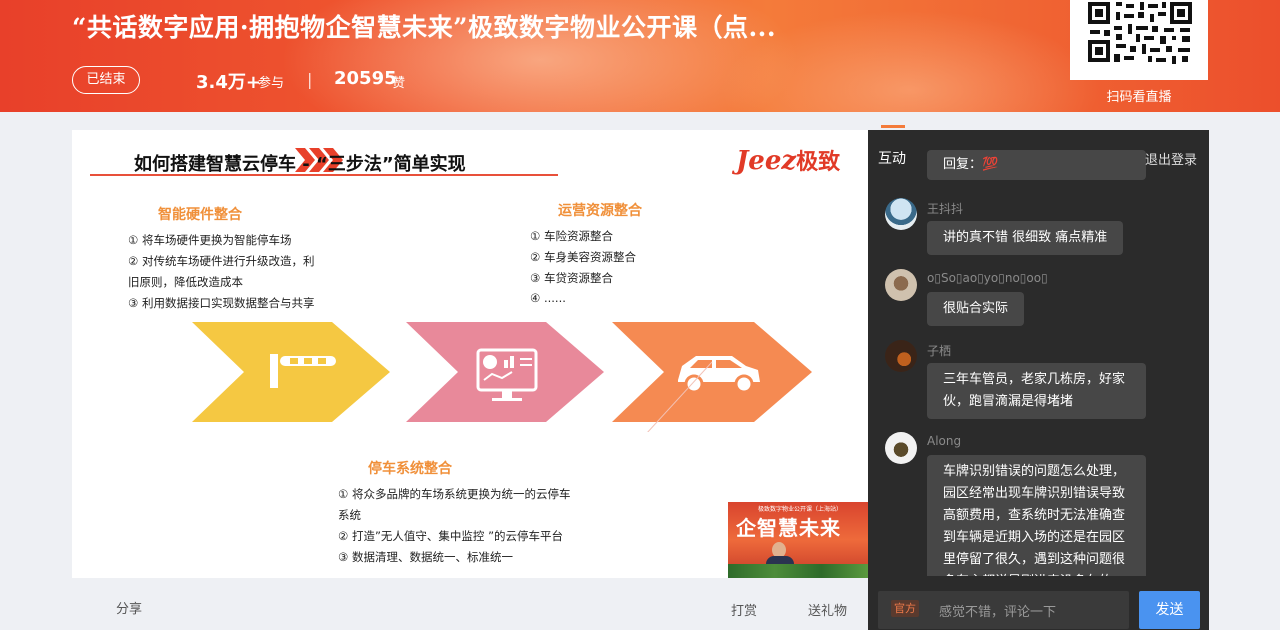 This screenshot has width=1280, height=630. What do you see at coordinates (221, 261) in the screenshot?
I see `list-item: ② 对传统车场硬件进行升级改造，利` at bounding box center [221, 261].